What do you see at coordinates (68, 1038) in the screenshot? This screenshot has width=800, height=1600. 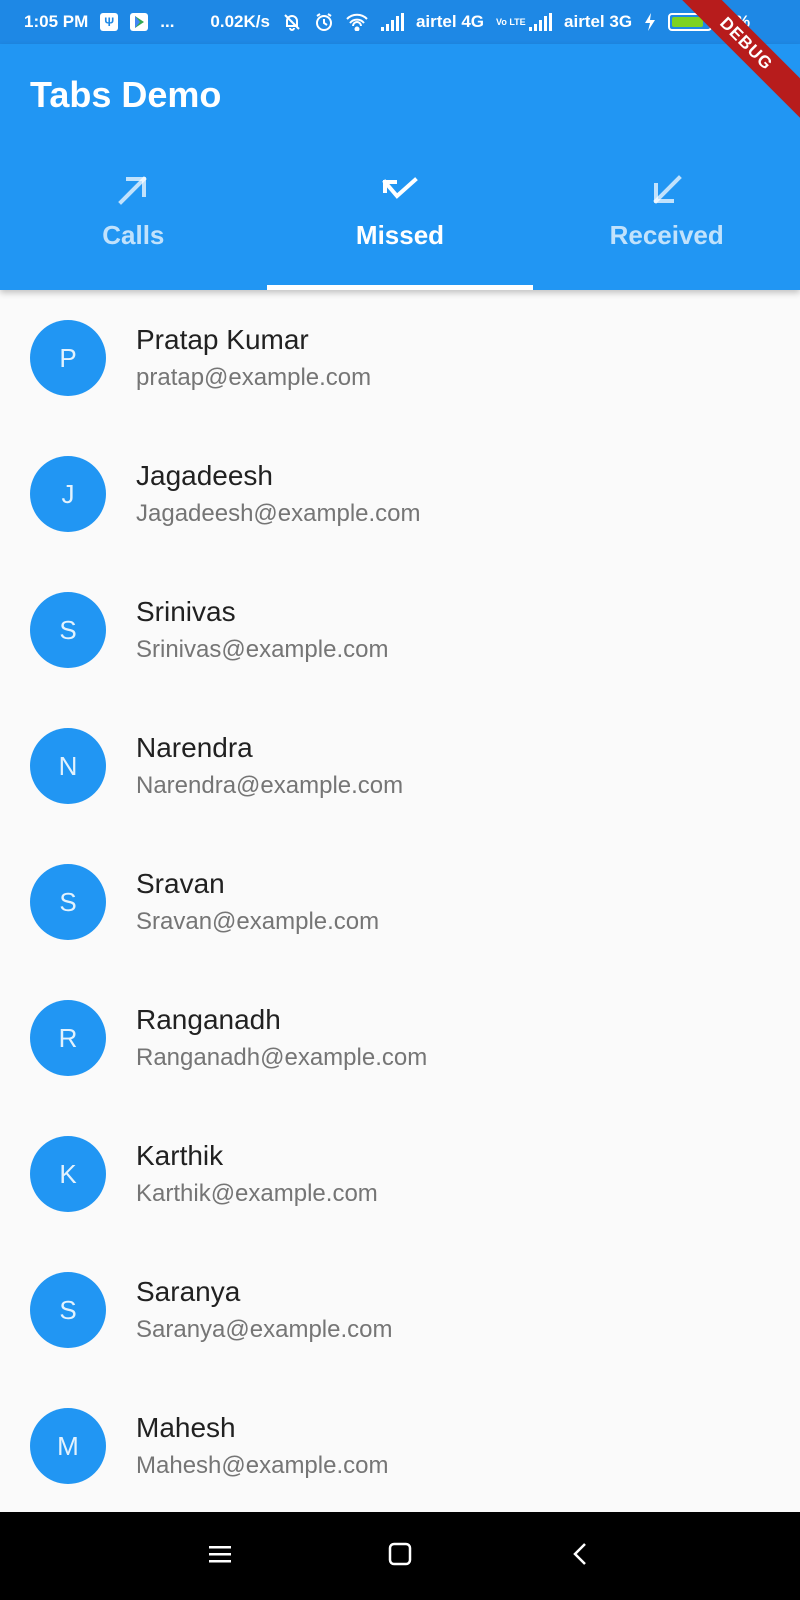 I see `avatar: R` at bounding box center [68, 1038].